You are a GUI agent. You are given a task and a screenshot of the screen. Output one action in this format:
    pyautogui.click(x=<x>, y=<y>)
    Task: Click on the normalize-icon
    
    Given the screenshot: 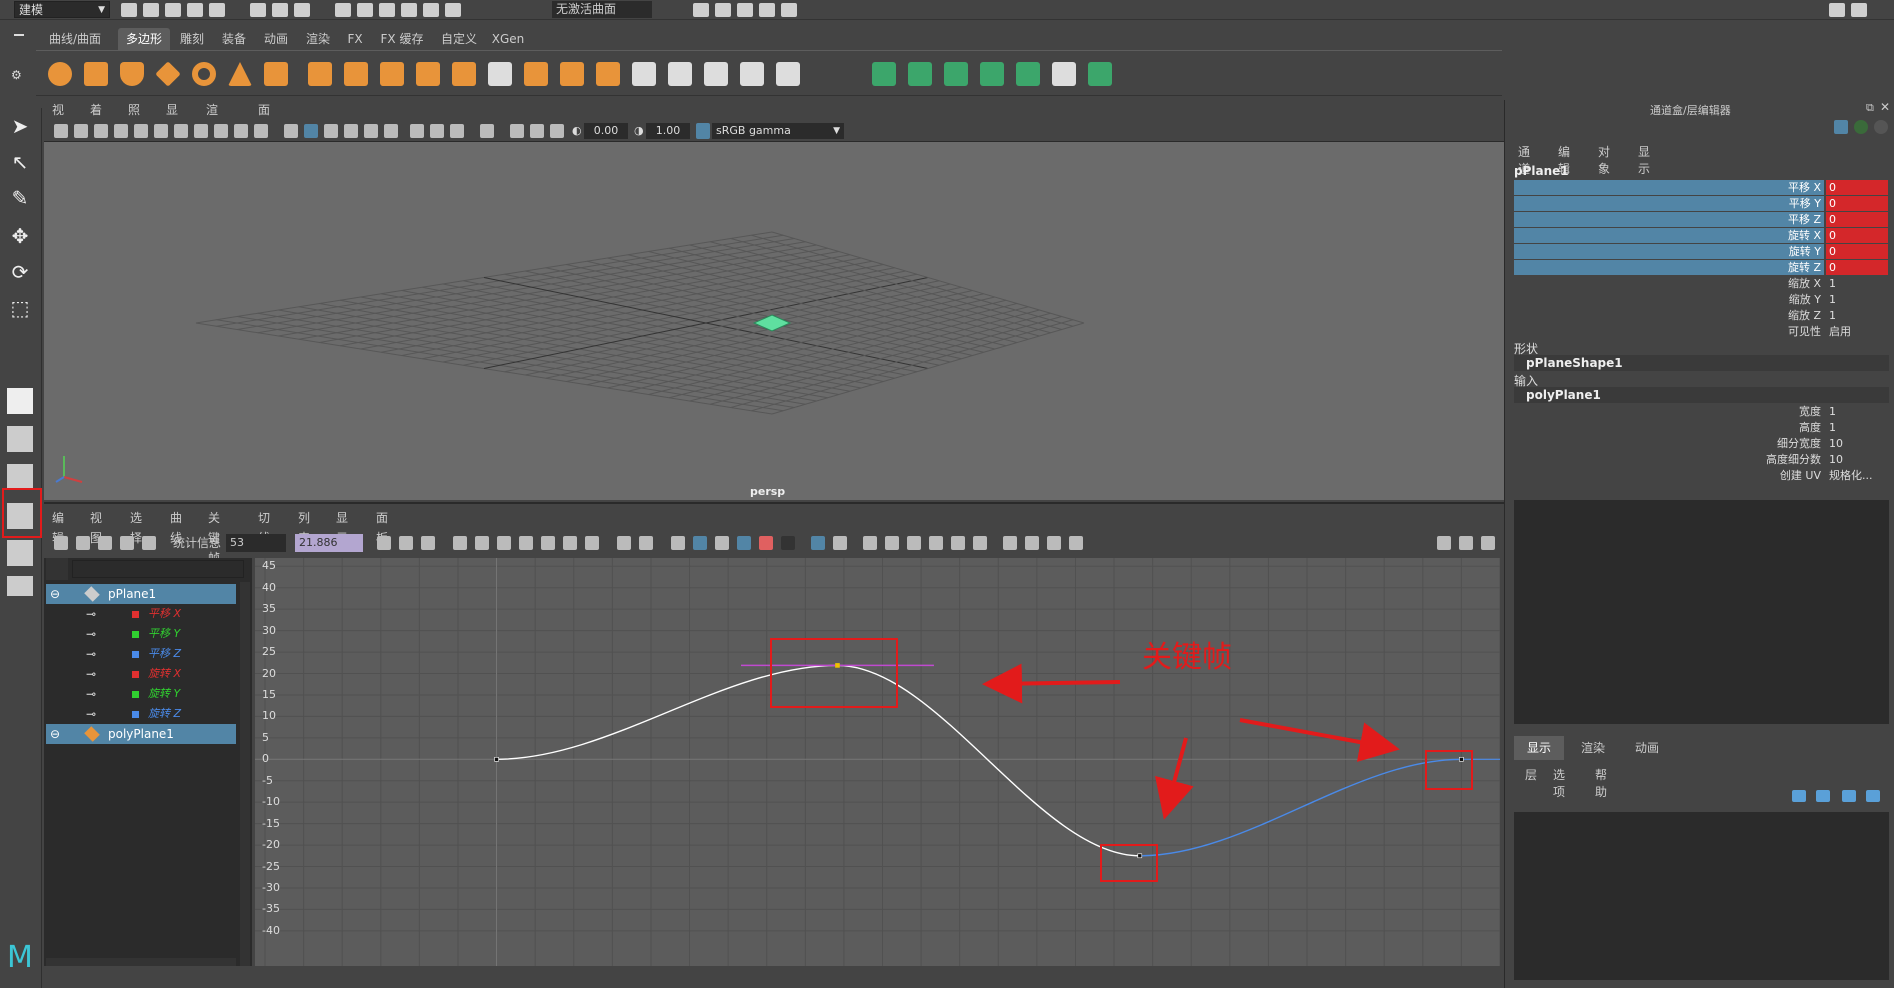 What is the action you would take?
    pyautogui.click(x=788, y=543)
    